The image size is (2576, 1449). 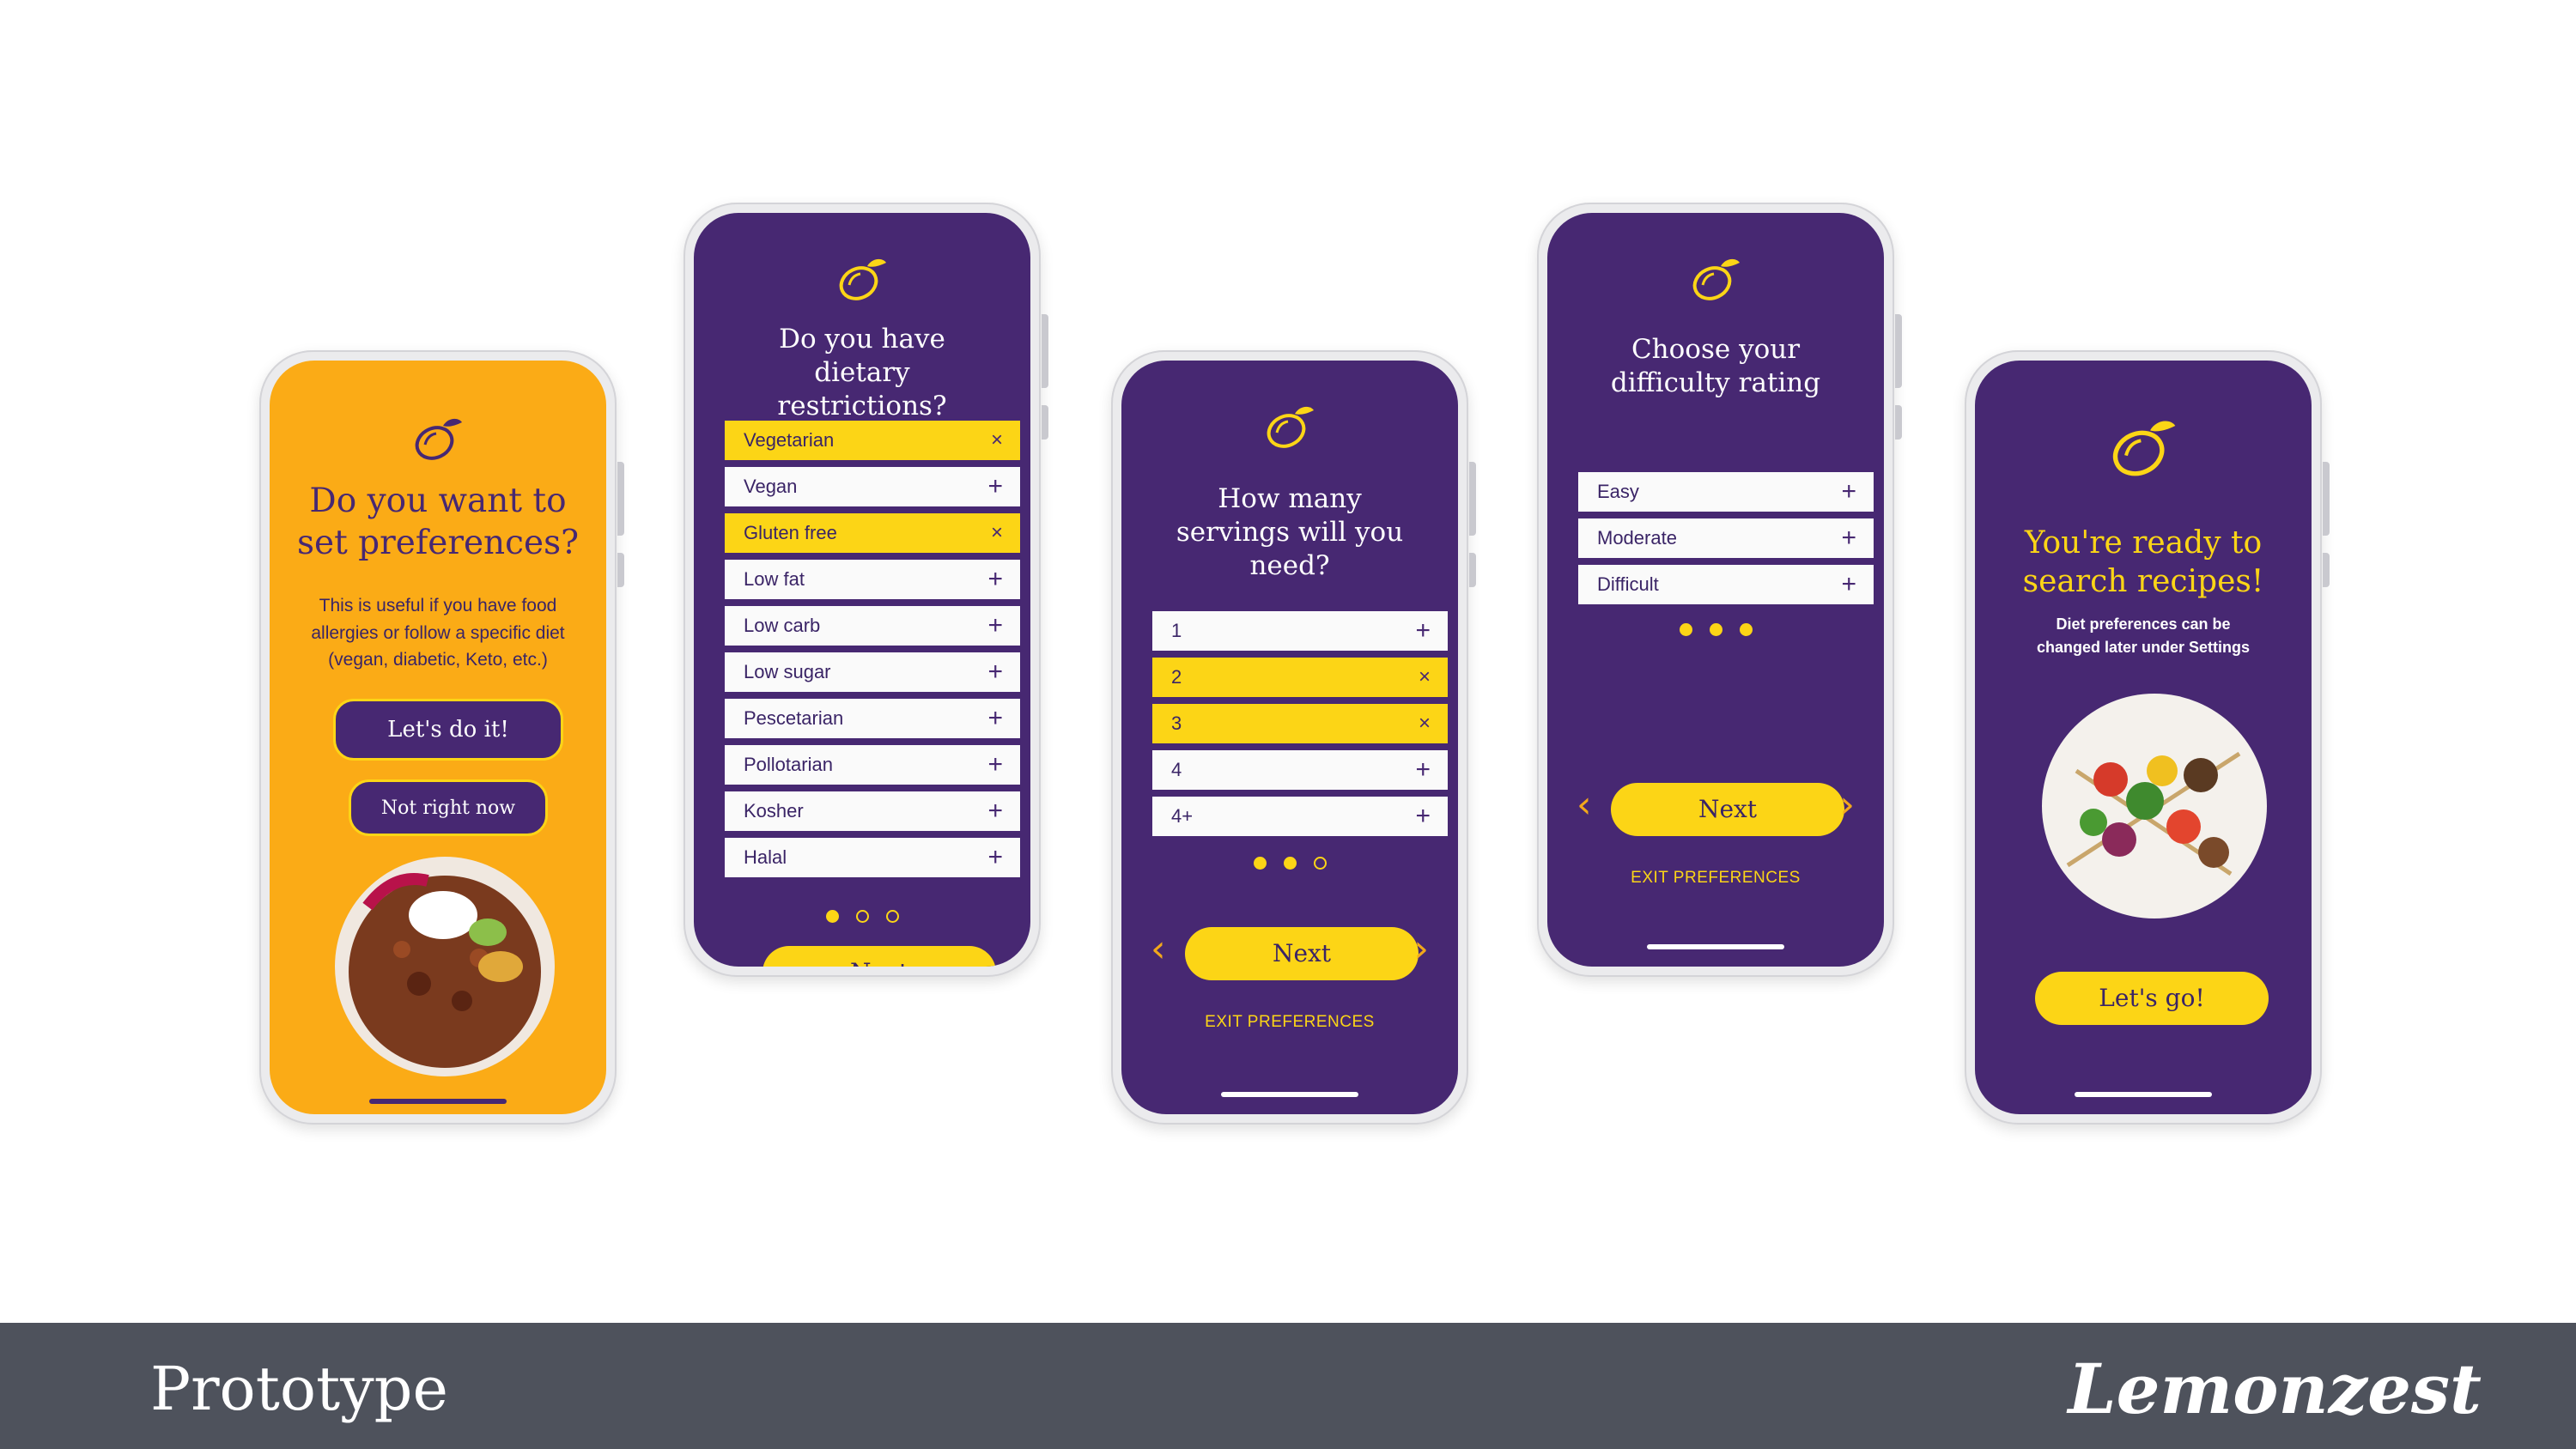 What do you see at coordinates (1628, 584) in the screenshot?
I see `option-label: Difficult` at bounding box center [1628, 584].